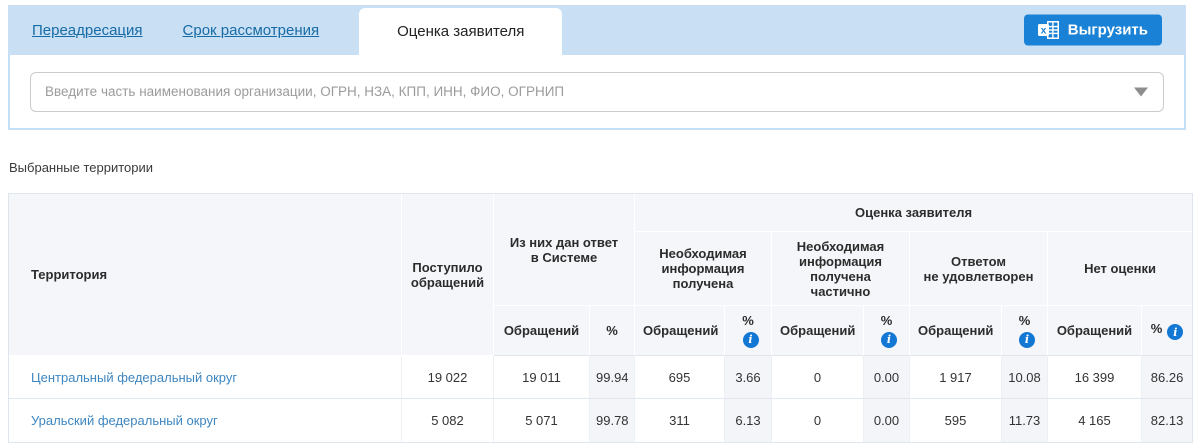 This screenshot has height=448, width=1194. What do you see at coordinates (1025, 420) in the screenshot?
I see `cell-not-satisfied-pct: 11.73` at bounding box center [1025, 420].